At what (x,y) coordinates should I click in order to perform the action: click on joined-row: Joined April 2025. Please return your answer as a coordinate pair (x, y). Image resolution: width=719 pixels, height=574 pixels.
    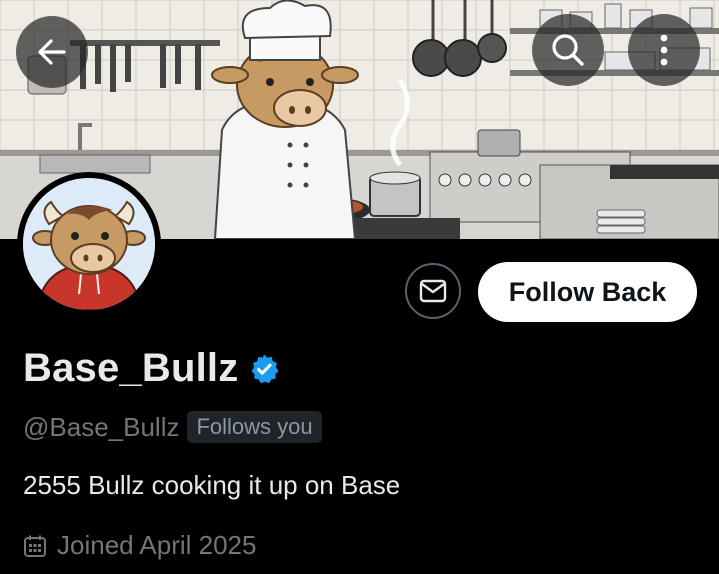
    Looking at the image, I should click on (139, 545).